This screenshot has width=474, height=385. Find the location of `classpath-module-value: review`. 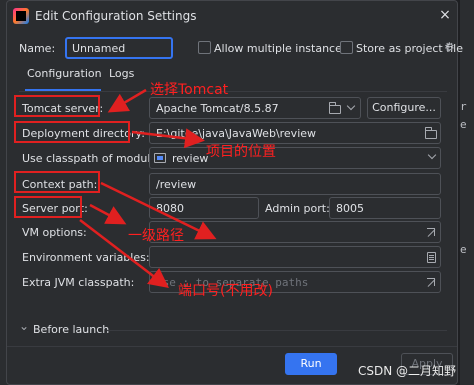

classpath-module-value: review is located at coordinates (190, 158).